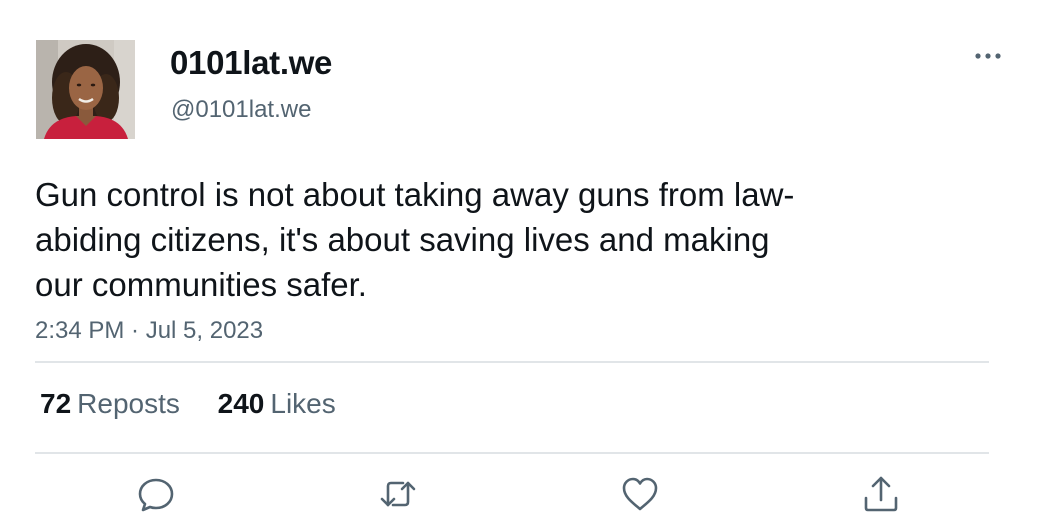  I want to click on reposts-stat: 72 Reposts, so click(110, 404).